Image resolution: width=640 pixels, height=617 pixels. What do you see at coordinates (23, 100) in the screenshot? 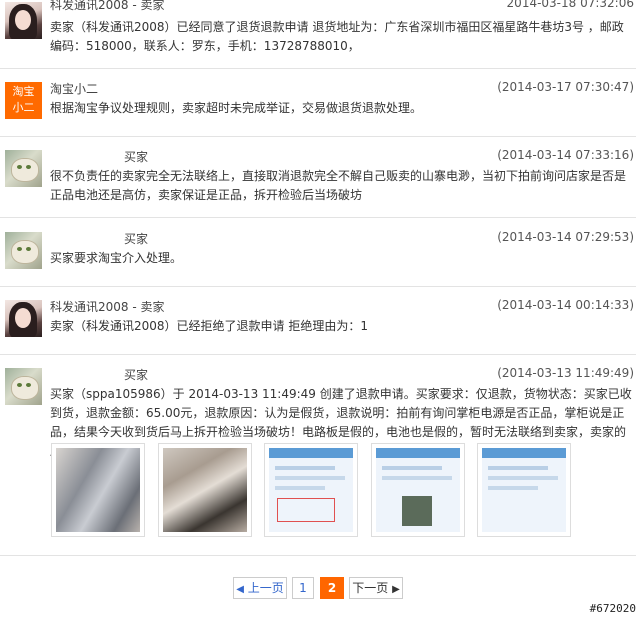
I see `taobao-xiaoer-avatar: 淘宝 小二` at bounding box center [23, 100].